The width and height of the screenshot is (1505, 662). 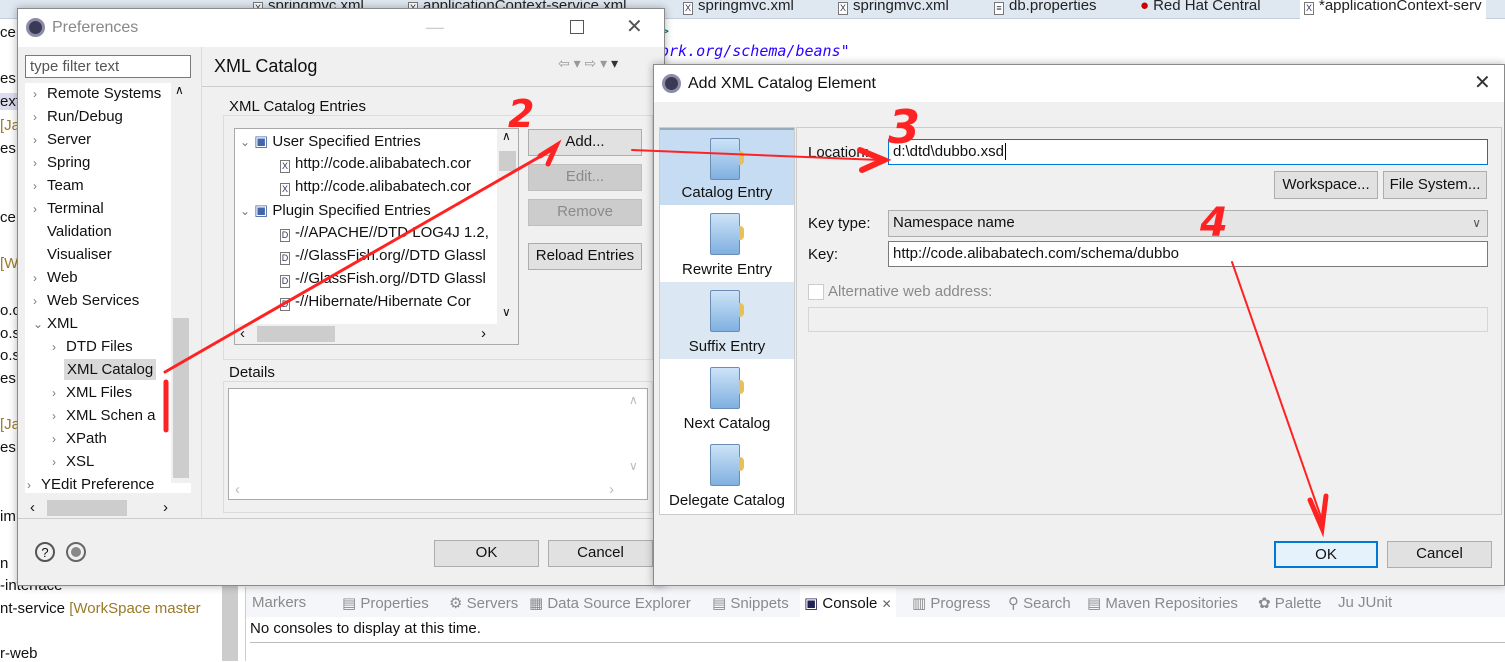 I want to click on annotation-step-4: 4, so click(x=1214, y=223).